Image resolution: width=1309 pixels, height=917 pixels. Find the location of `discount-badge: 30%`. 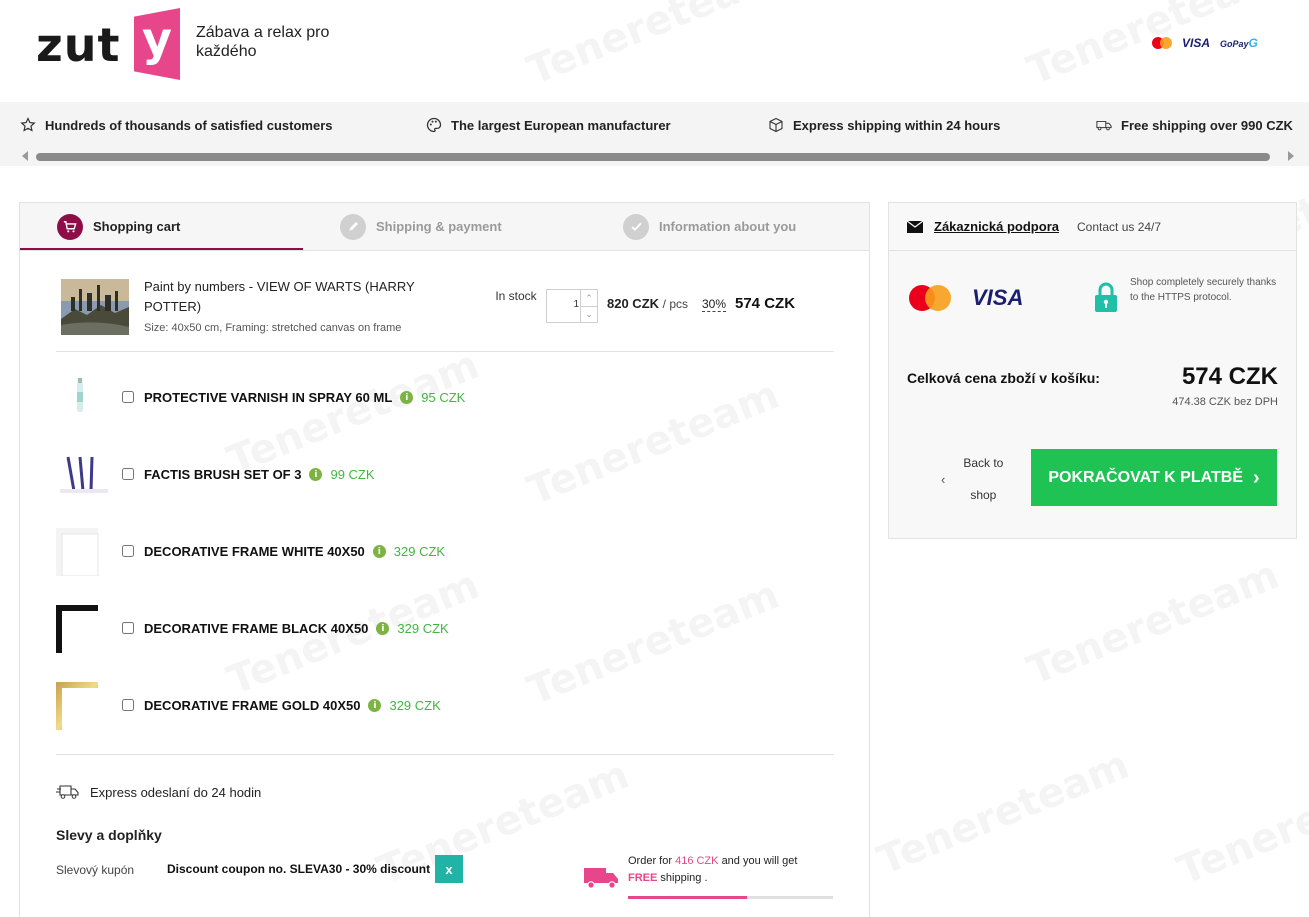

discount-badge: 30% is located at coordinates (714, 304).